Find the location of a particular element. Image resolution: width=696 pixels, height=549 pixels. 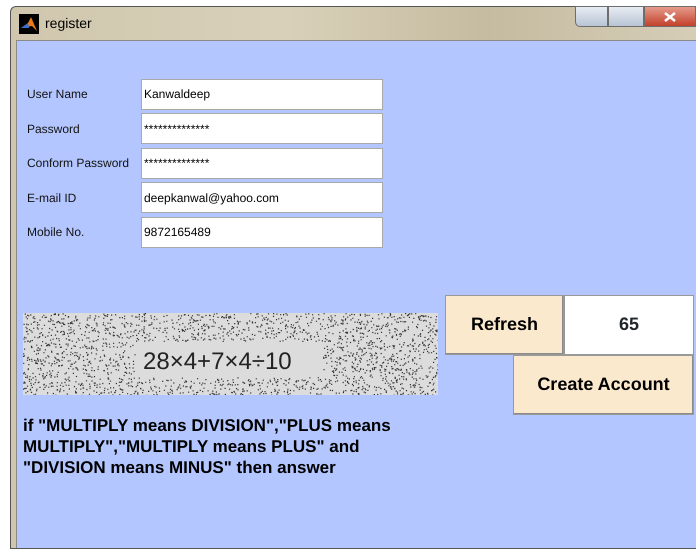

create-account-button: Create Account is located at coordinates (603, 384).